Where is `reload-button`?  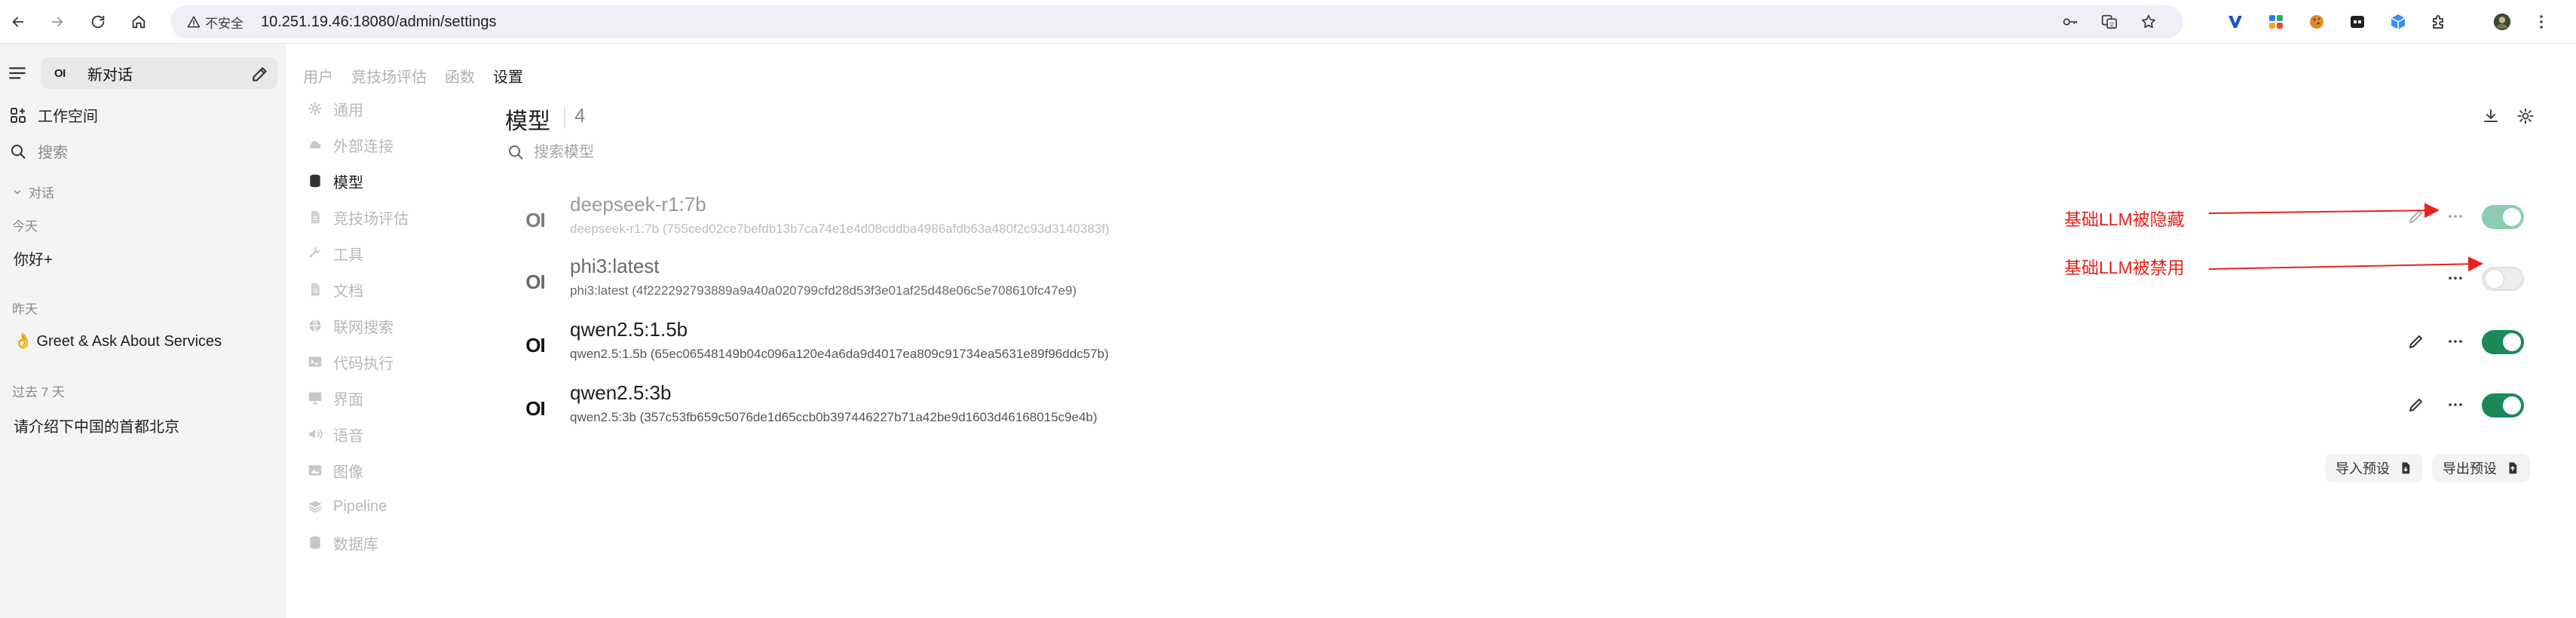 reload-button is located at coordinates (98, 21).